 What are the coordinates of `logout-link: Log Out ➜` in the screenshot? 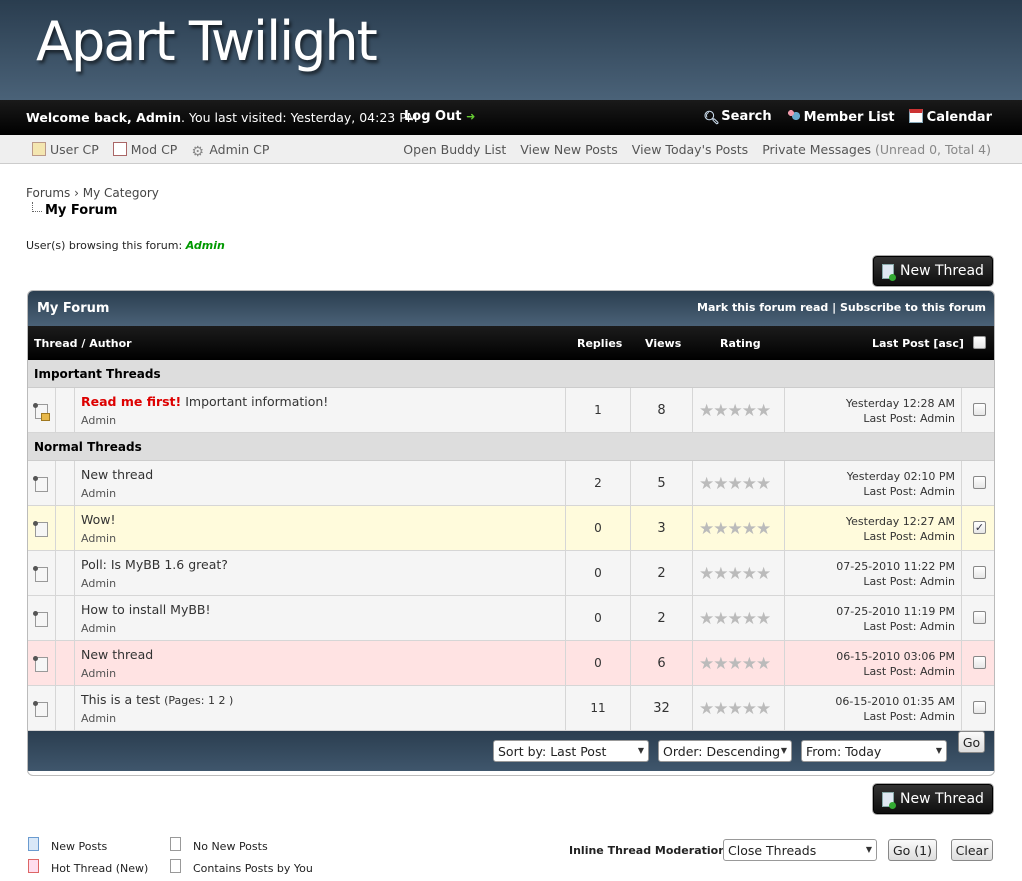 It's located at (439, 116).